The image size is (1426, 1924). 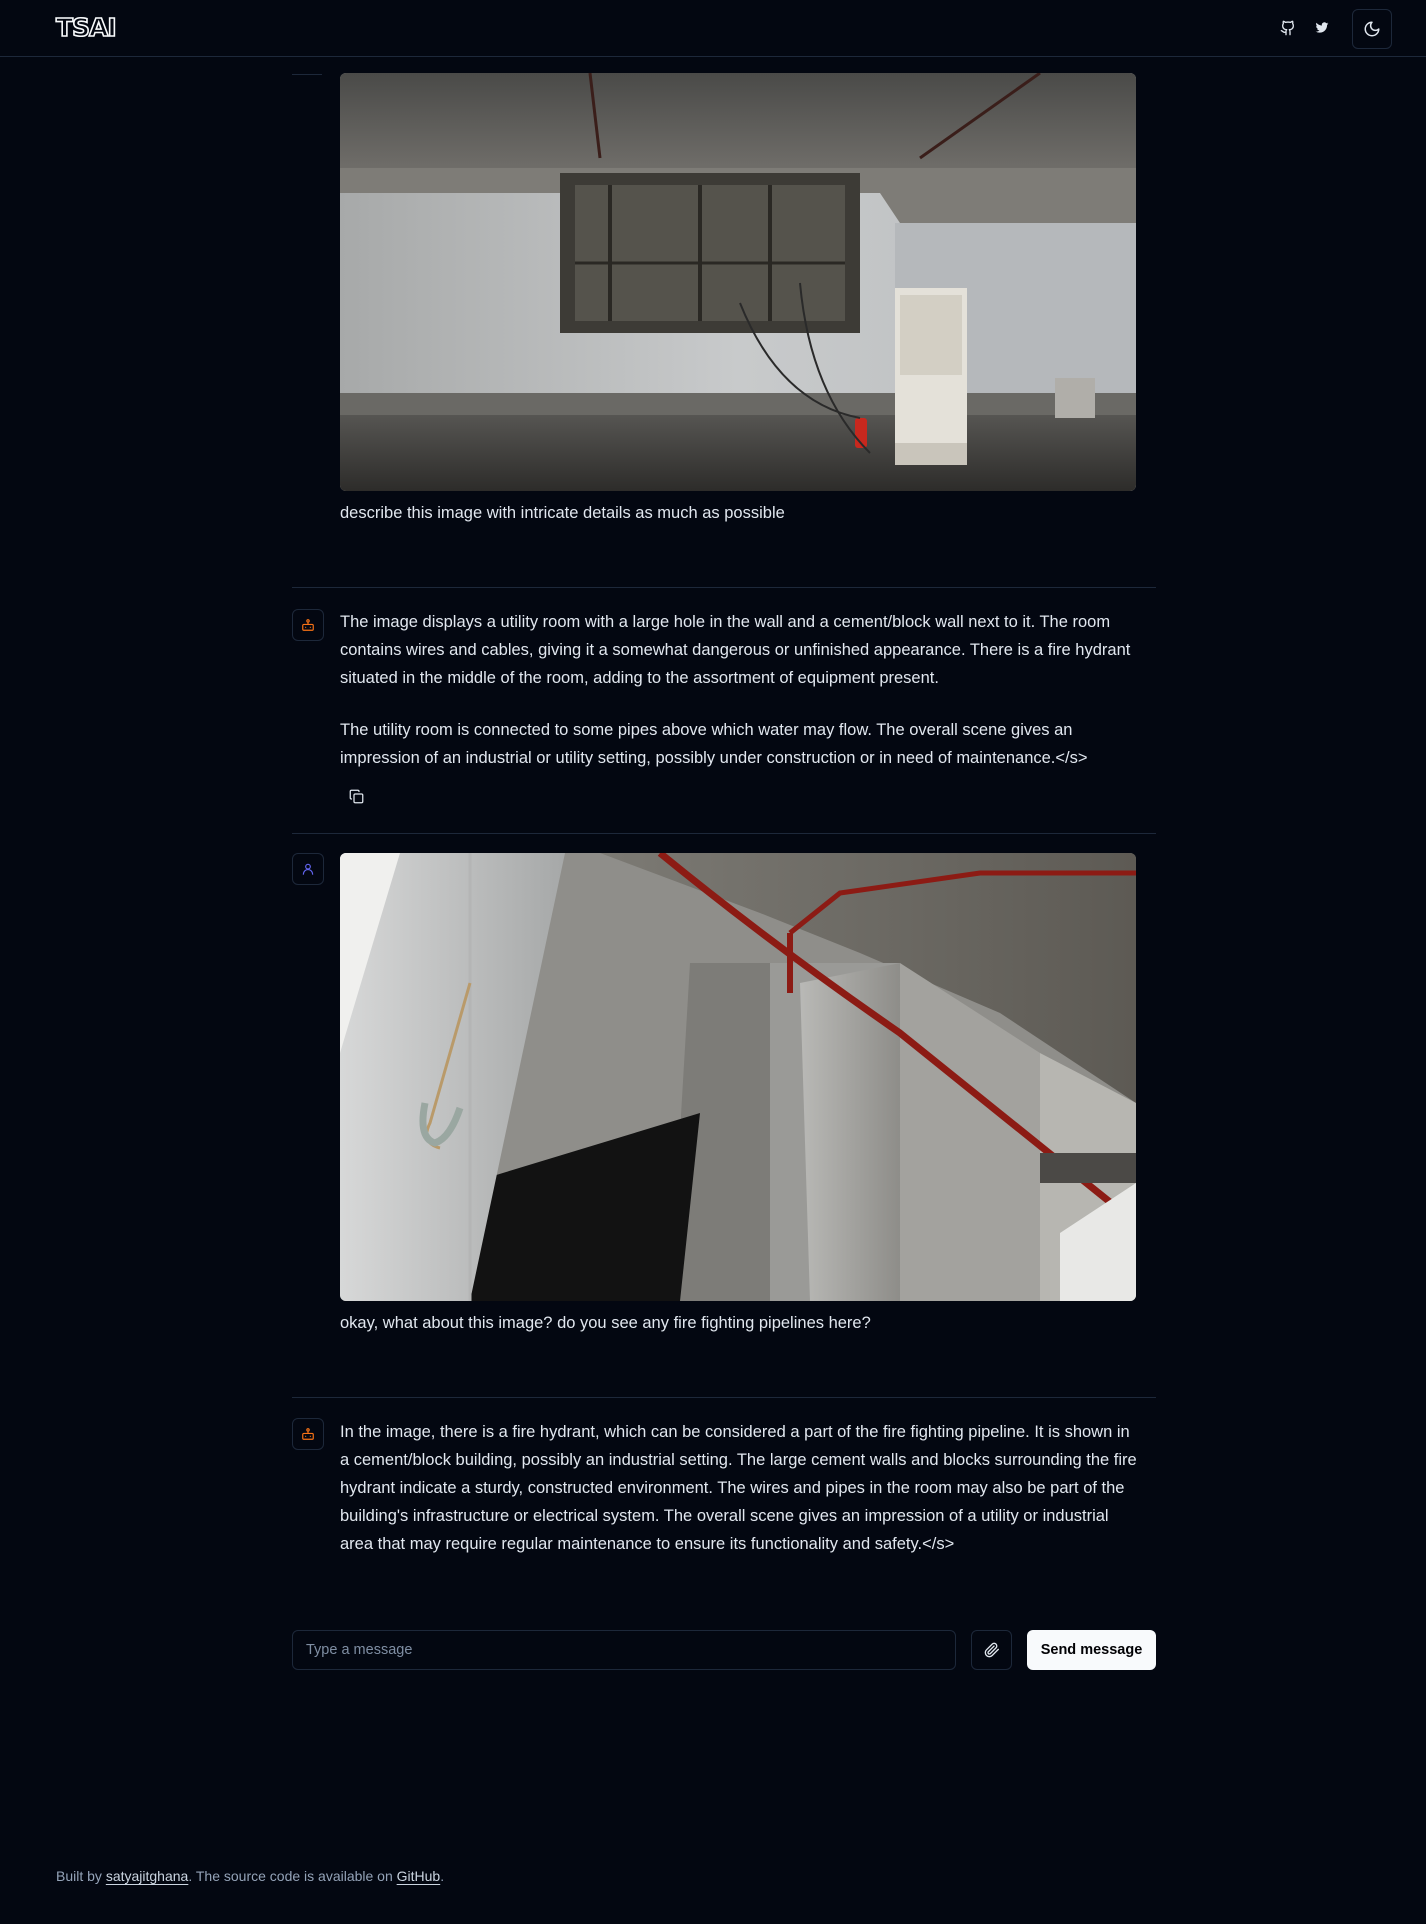 I want to click on send-message-button: Send message, so click(x=1091, y=1650).